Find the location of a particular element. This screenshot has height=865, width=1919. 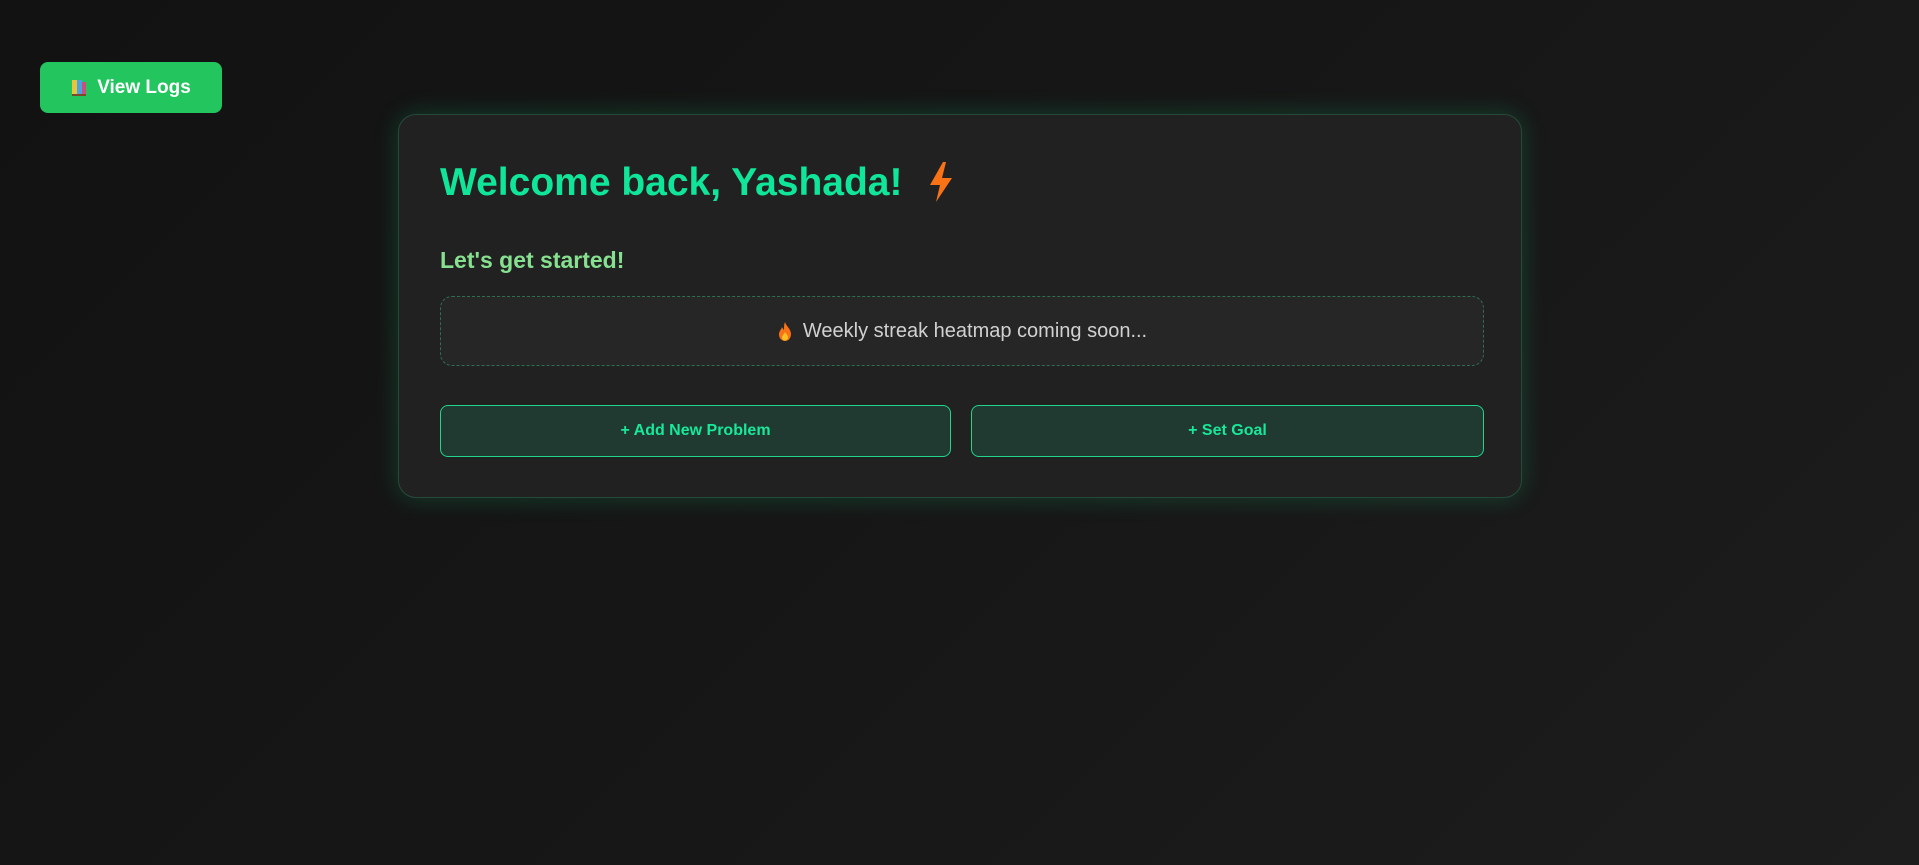

welcome-title: Welcome back, Yashada! is located at coordinates (698, 182).